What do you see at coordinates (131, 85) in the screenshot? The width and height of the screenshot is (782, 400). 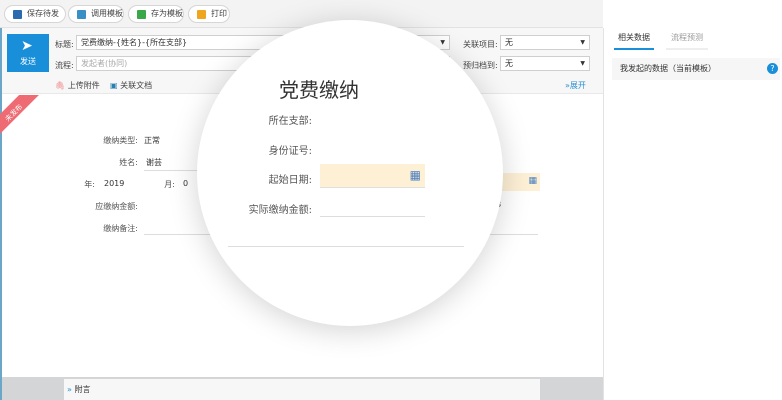 I see `related-doc-button: ▣ 关联文档` at bounding box center [131, 85].